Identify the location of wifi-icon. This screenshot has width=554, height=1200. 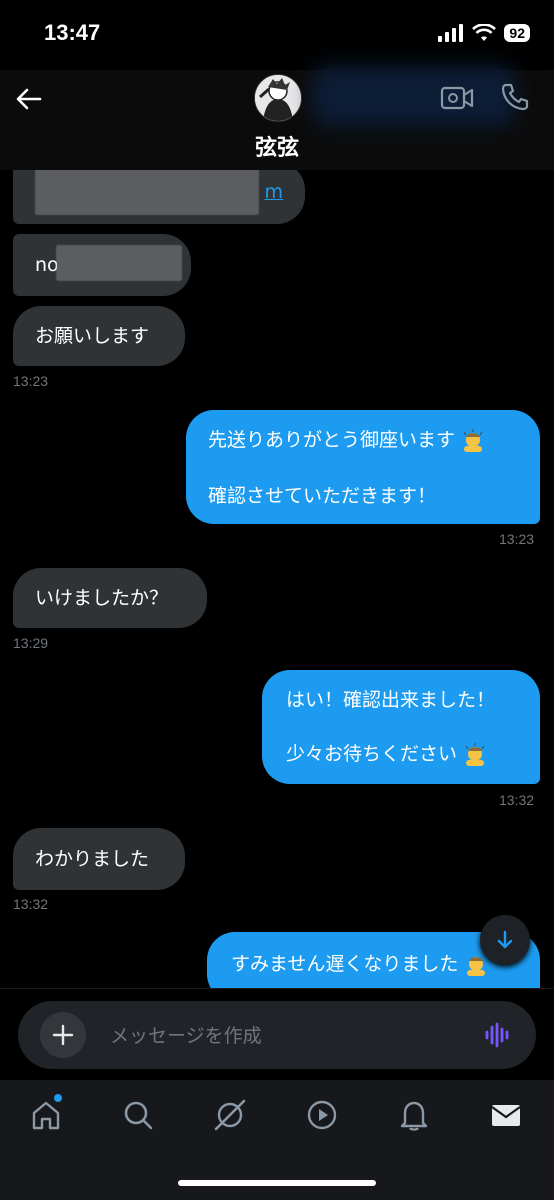
(484, 32).